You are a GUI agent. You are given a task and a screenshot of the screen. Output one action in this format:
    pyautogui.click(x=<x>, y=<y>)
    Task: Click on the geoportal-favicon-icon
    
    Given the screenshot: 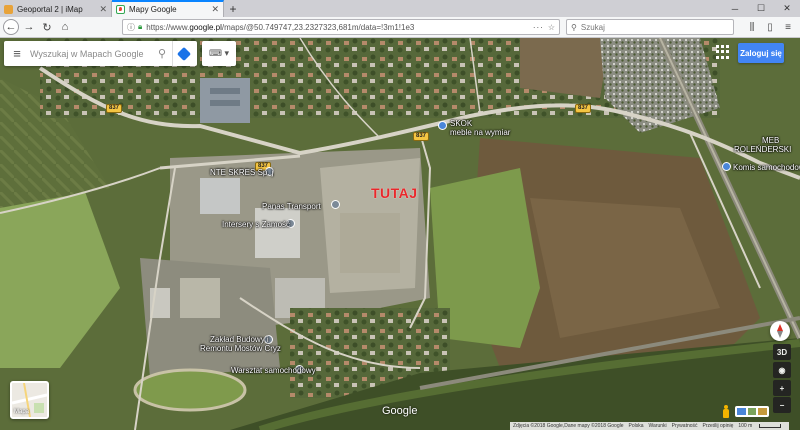 What is the action you would take?
    pyautogui.click(x=8, y=9)
    